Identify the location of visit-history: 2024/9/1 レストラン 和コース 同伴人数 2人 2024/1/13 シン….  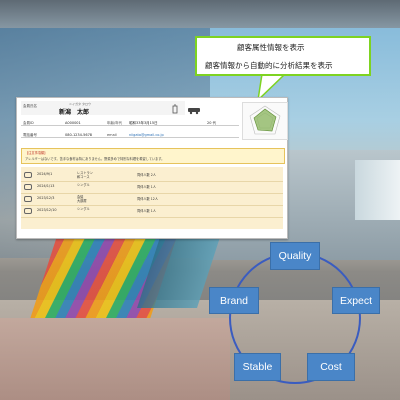
(152, 198).